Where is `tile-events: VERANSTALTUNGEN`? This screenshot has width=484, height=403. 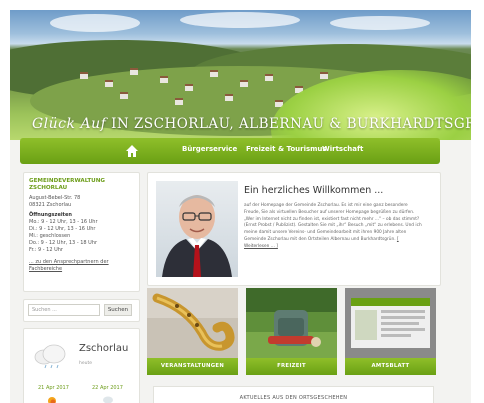 tile-events: VERANSTALTUNGEN is located at coordinates (192, 331).